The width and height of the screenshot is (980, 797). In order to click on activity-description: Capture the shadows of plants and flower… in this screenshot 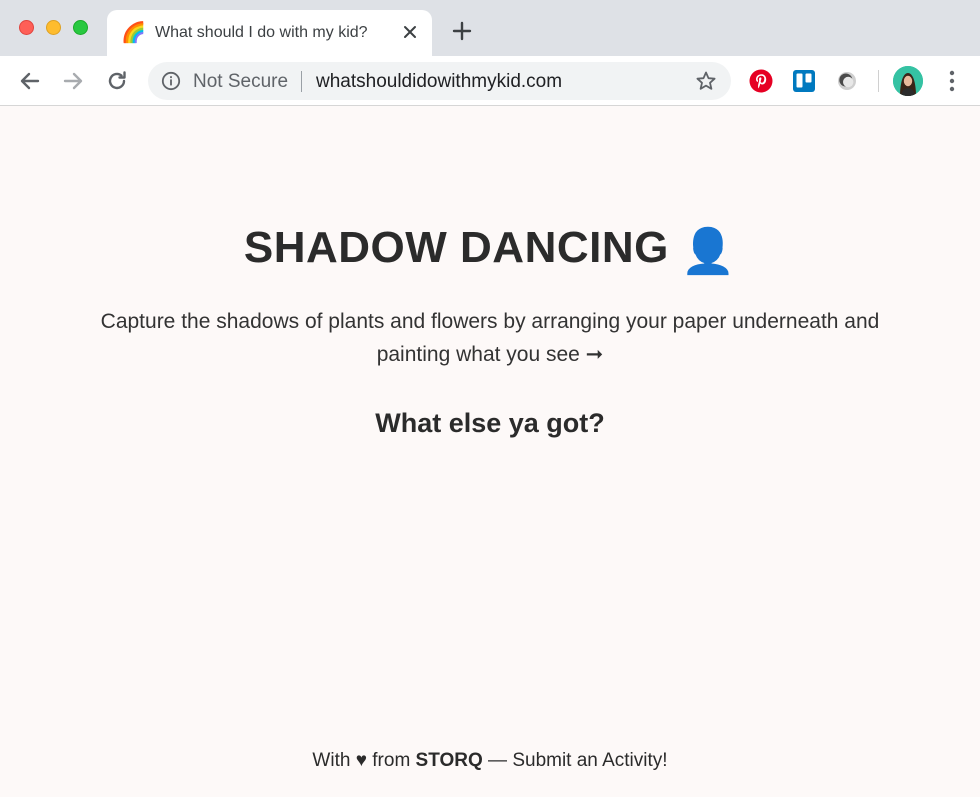, I will do `click(490, 338)`.